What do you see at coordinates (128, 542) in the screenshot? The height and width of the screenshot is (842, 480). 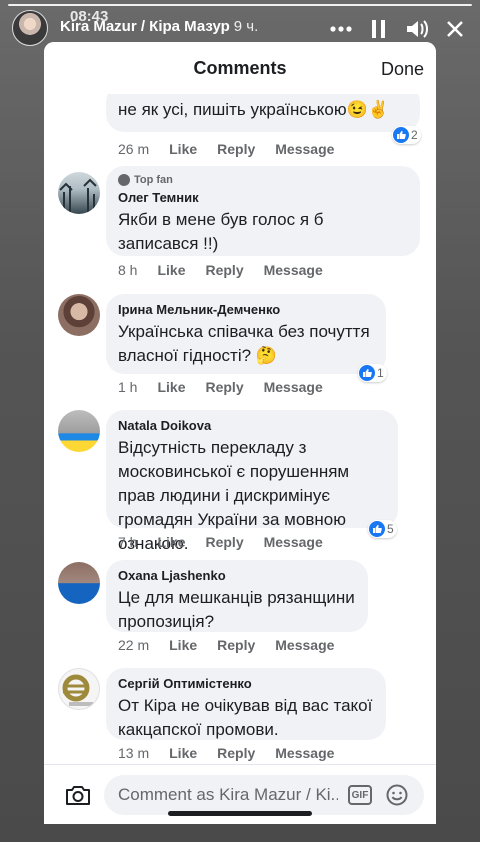 I see `comment-time: 7 h` at bounding box center [128, 542].